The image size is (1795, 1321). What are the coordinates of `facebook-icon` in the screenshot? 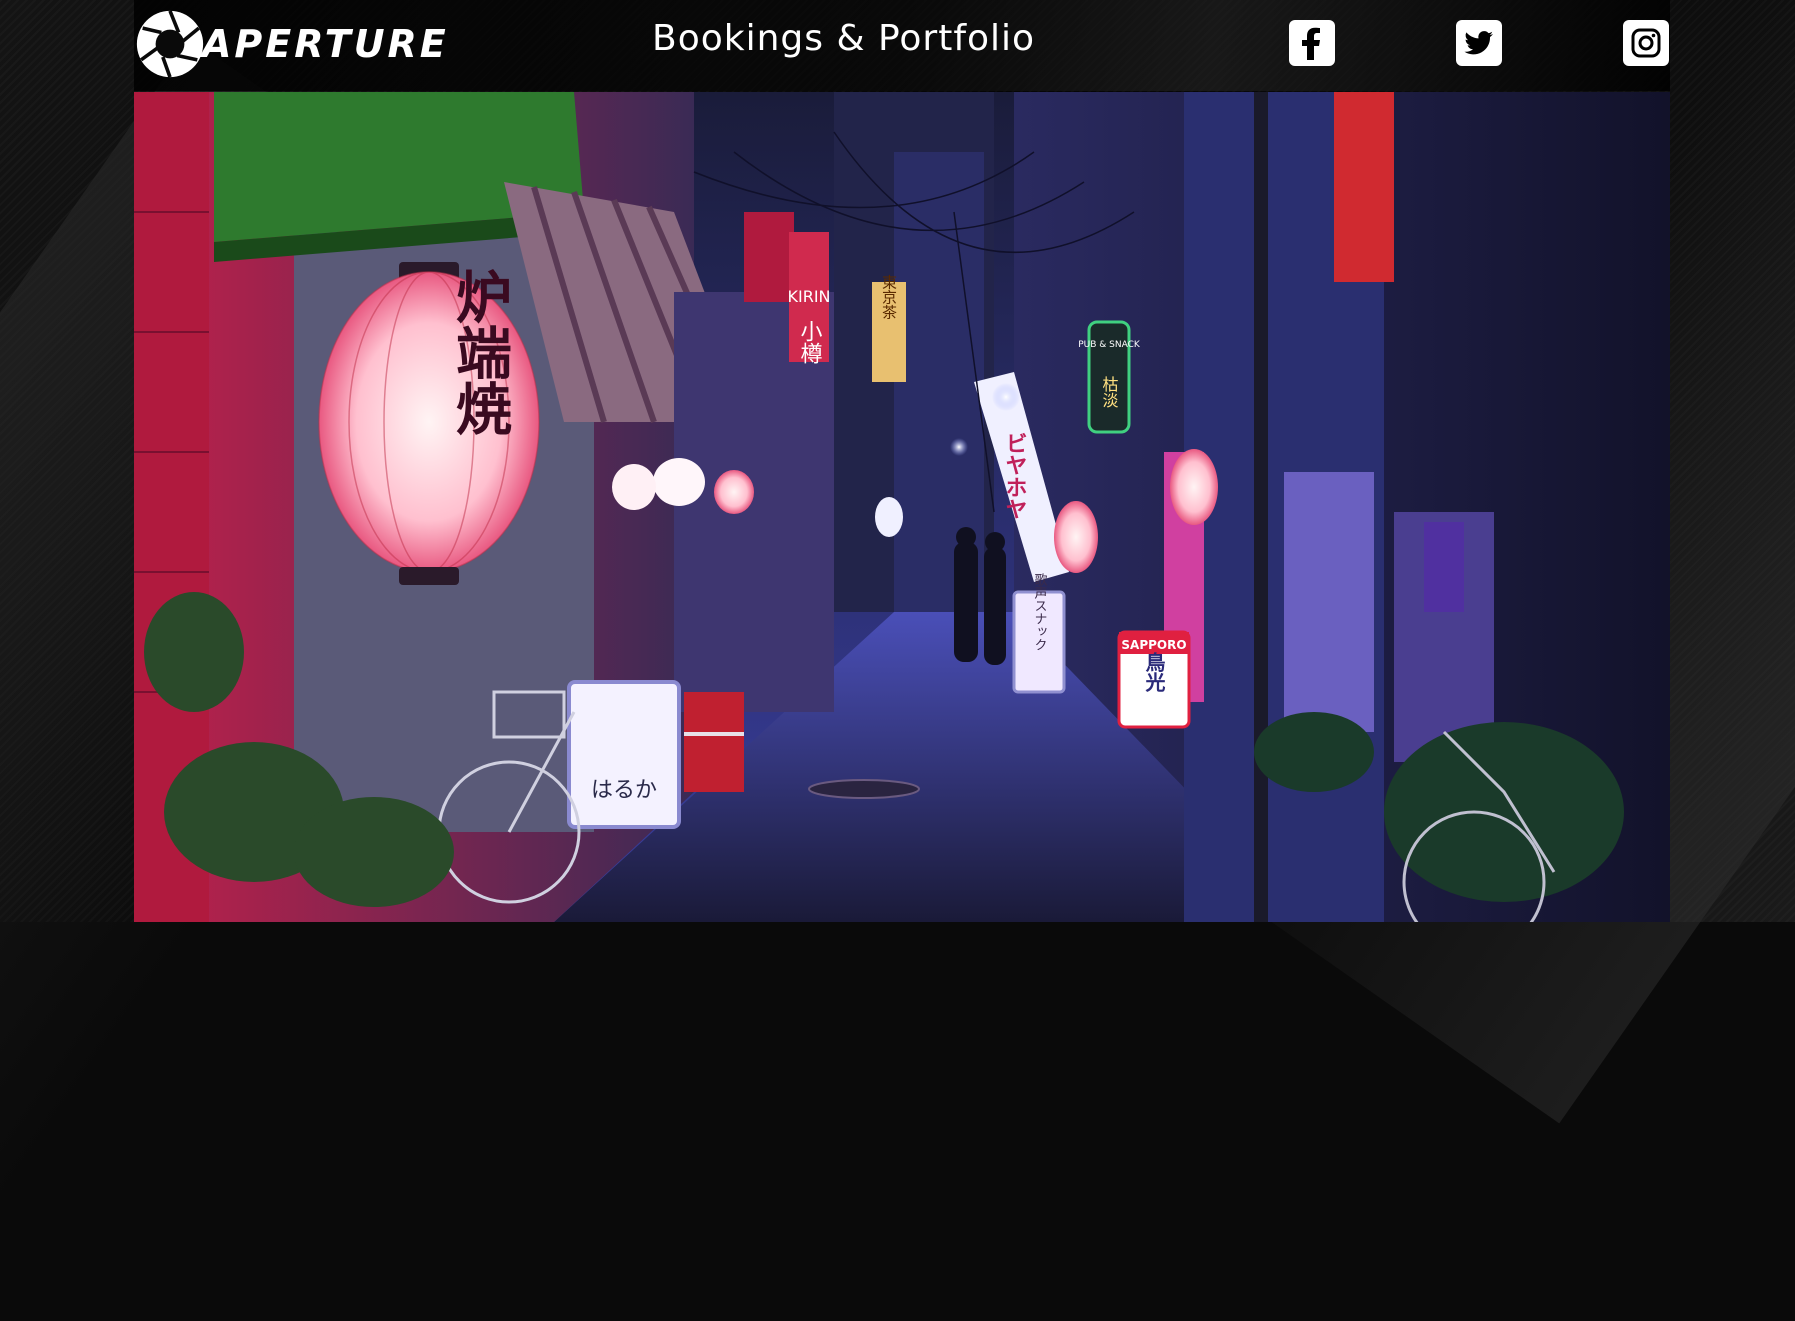 It's located at (1311, 43).